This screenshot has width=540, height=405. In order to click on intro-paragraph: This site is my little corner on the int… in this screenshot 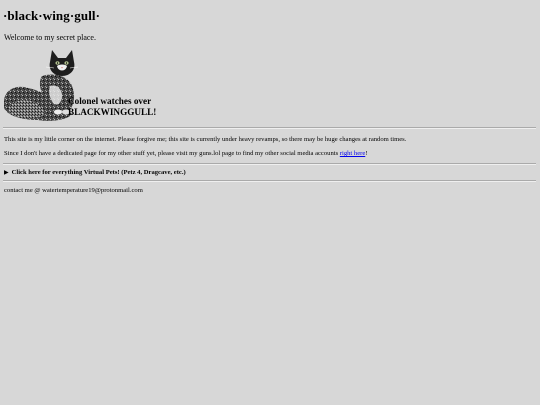, I will do `click(205, 139)`.